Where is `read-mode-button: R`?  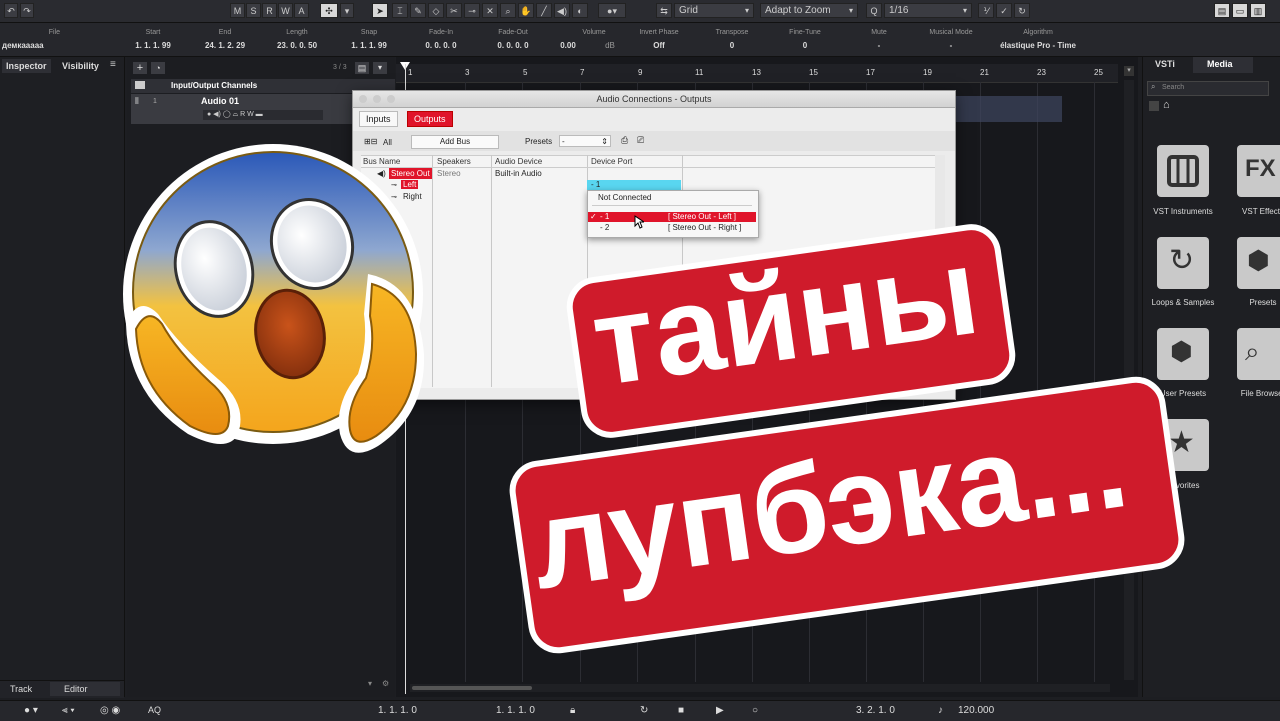
read-mode-button: R is located at coordinates (269, 10).